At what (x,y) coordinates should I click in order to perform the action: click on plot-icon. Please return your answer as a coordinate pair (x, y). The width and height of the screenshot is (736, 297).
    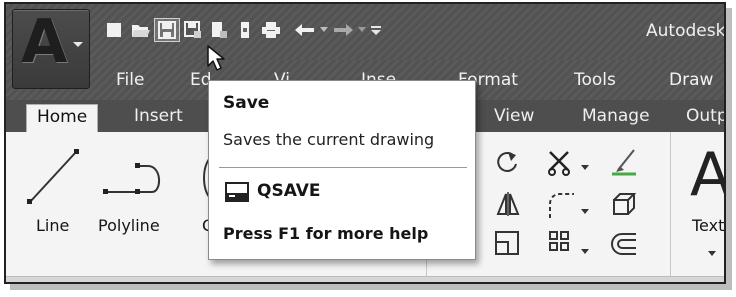
    Looking at the image, I should click on (271, 30).